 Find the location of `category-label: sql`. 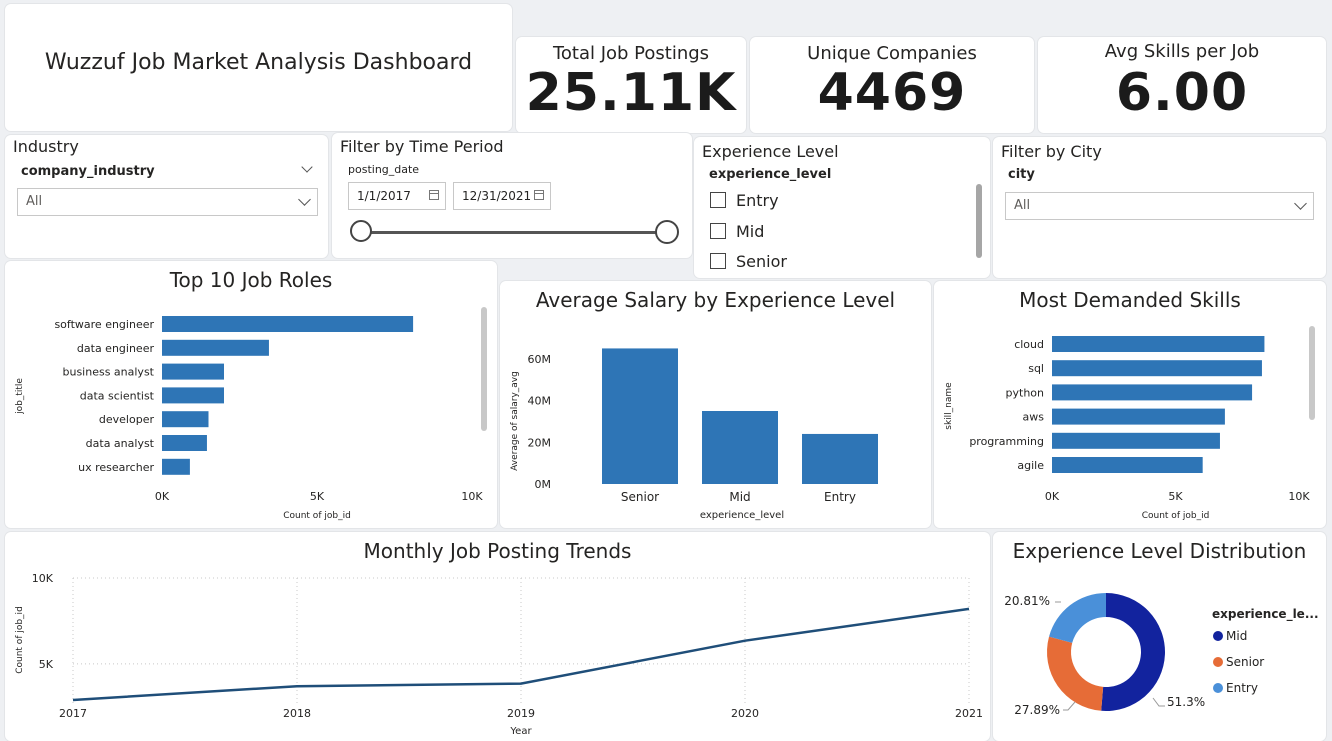

category-label: sql is located at coordinates (1036, 368).